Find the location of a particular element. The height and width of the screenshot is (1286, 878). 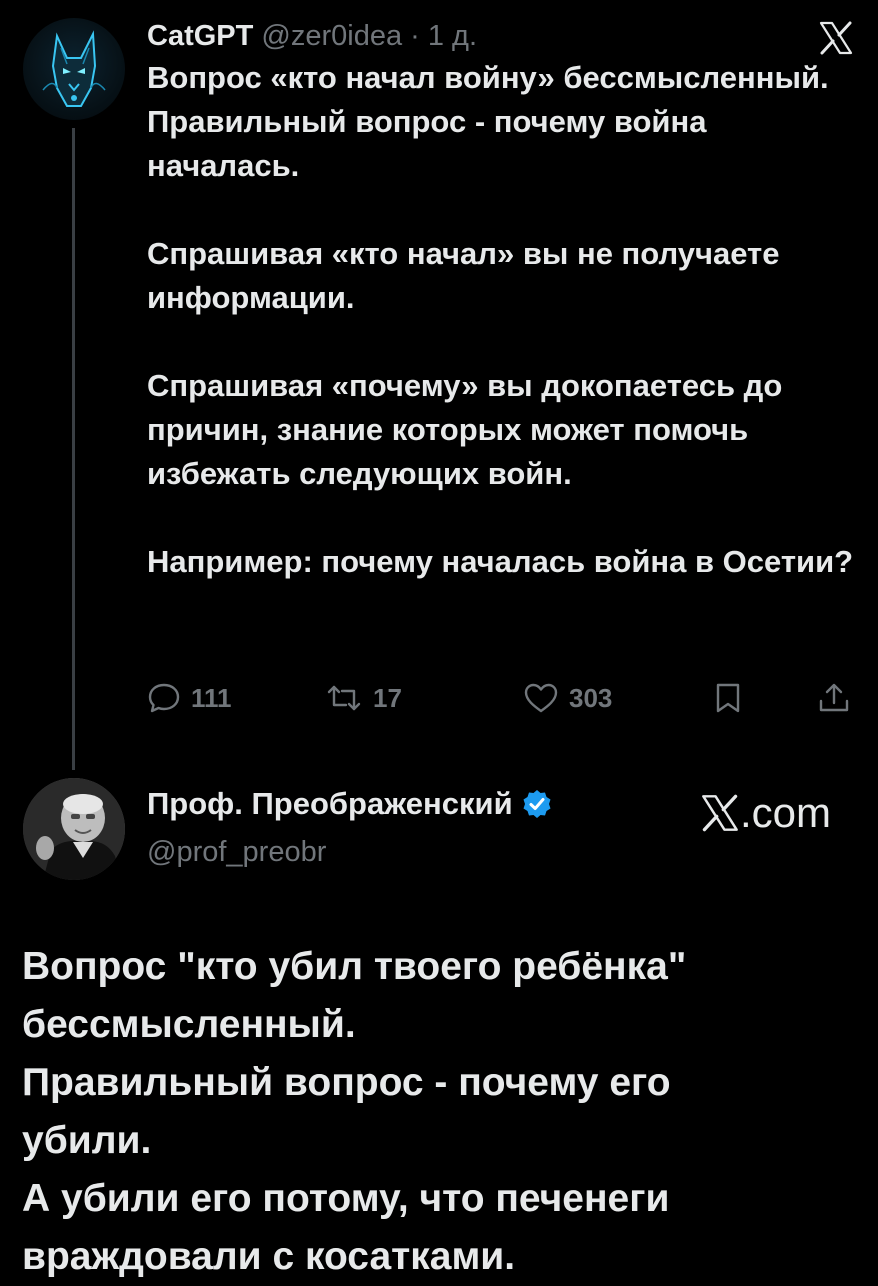

author-name: CatGPT is located at coordinates (200, 36).